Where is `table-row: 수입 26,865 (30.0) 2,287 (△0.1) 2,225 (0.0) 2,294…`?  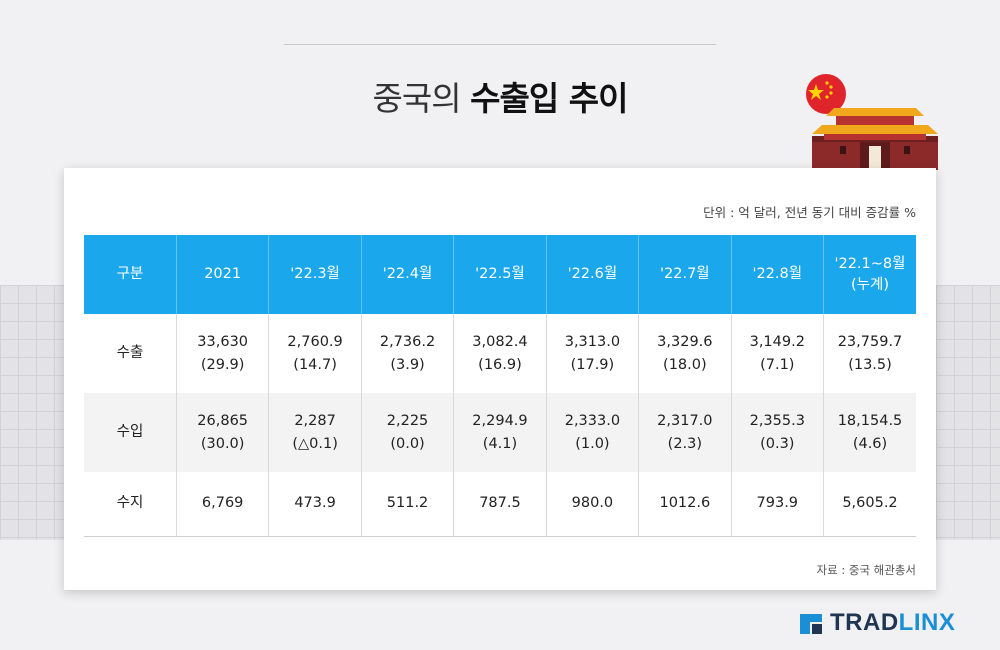
table-row: 수입 26,865 (30.0) 2,287 (△0.1) 2,225 (0.0) 2,294… is located at coordinates (500, 432).